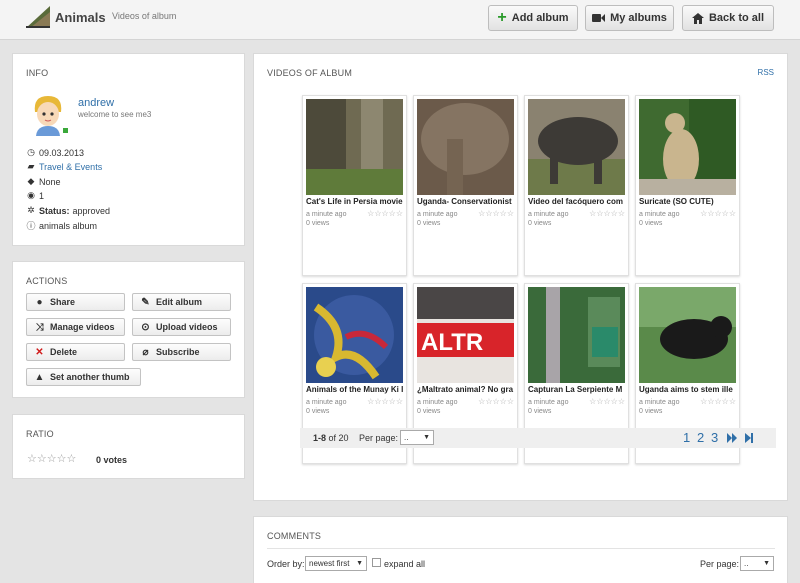 This screenshot has height=583, width=800. Describe the element at coordinates (50, 181) in the screenshot. I see `album-tags: None` at that location.